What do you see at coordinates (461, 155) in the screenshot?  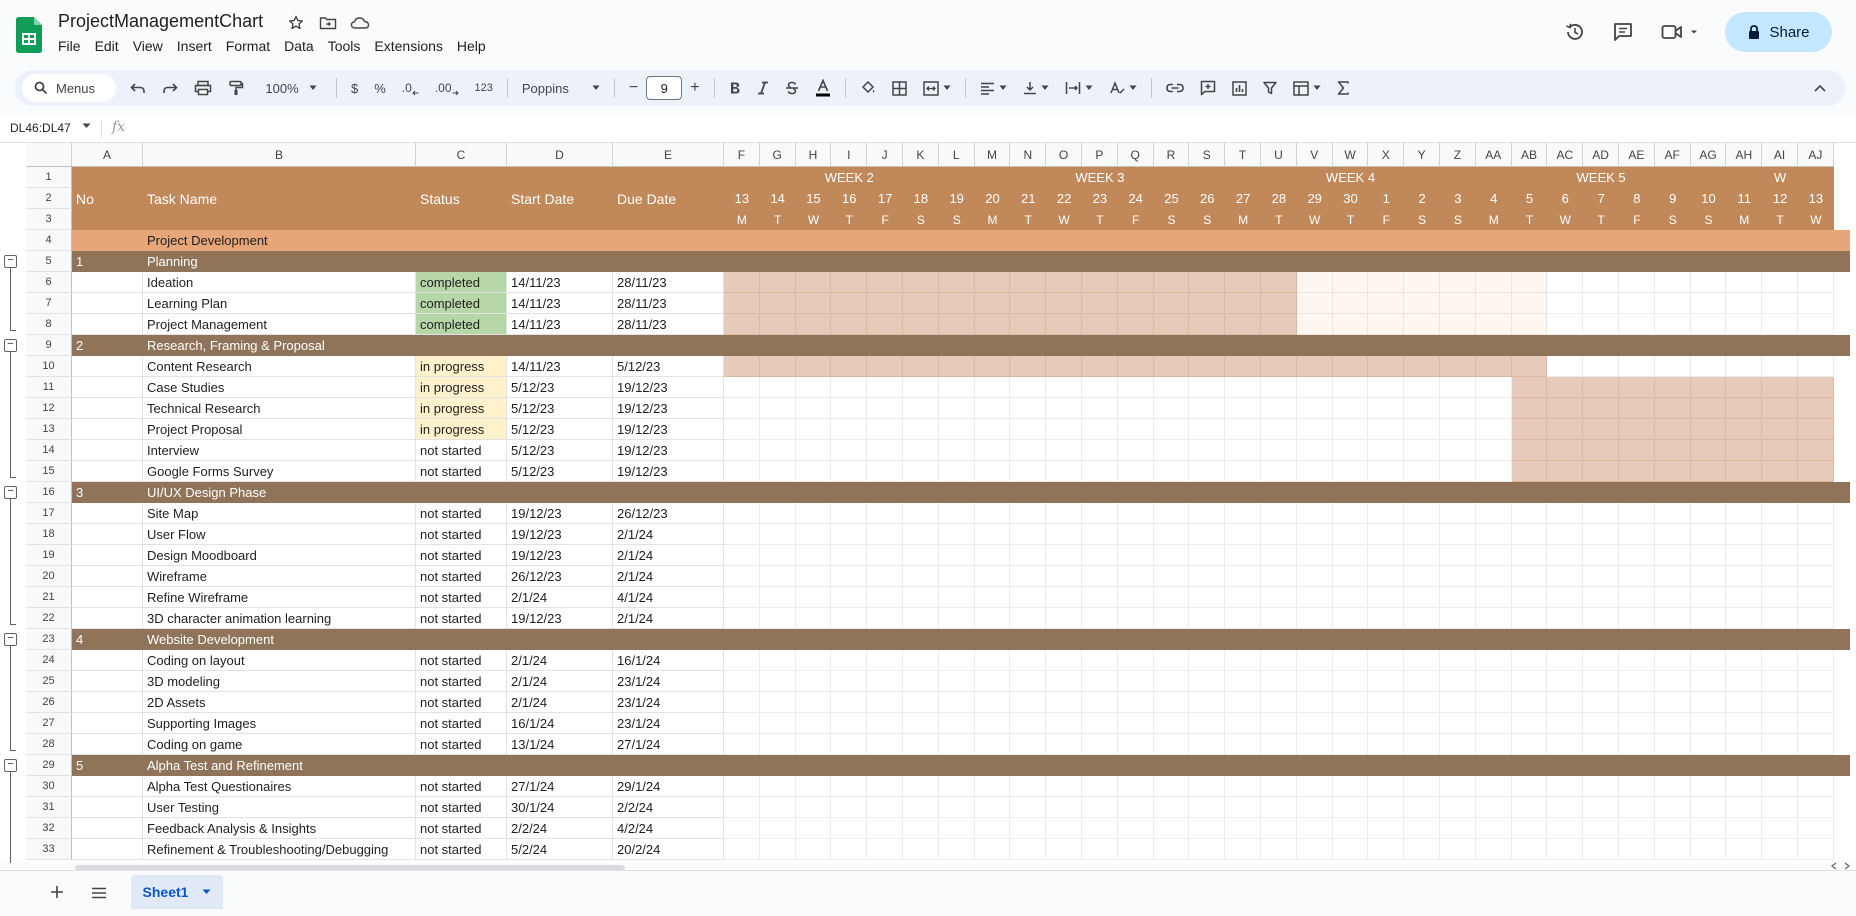 I see `column-header: C` at bounding box center [461, 155].